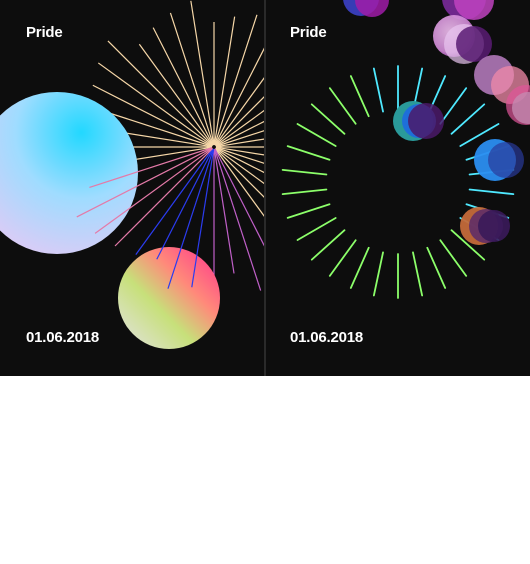  What do you see at coordinates (69, 173) in the screenshot?
I see `large-gradient-circle` at bounding box center [69, 173].